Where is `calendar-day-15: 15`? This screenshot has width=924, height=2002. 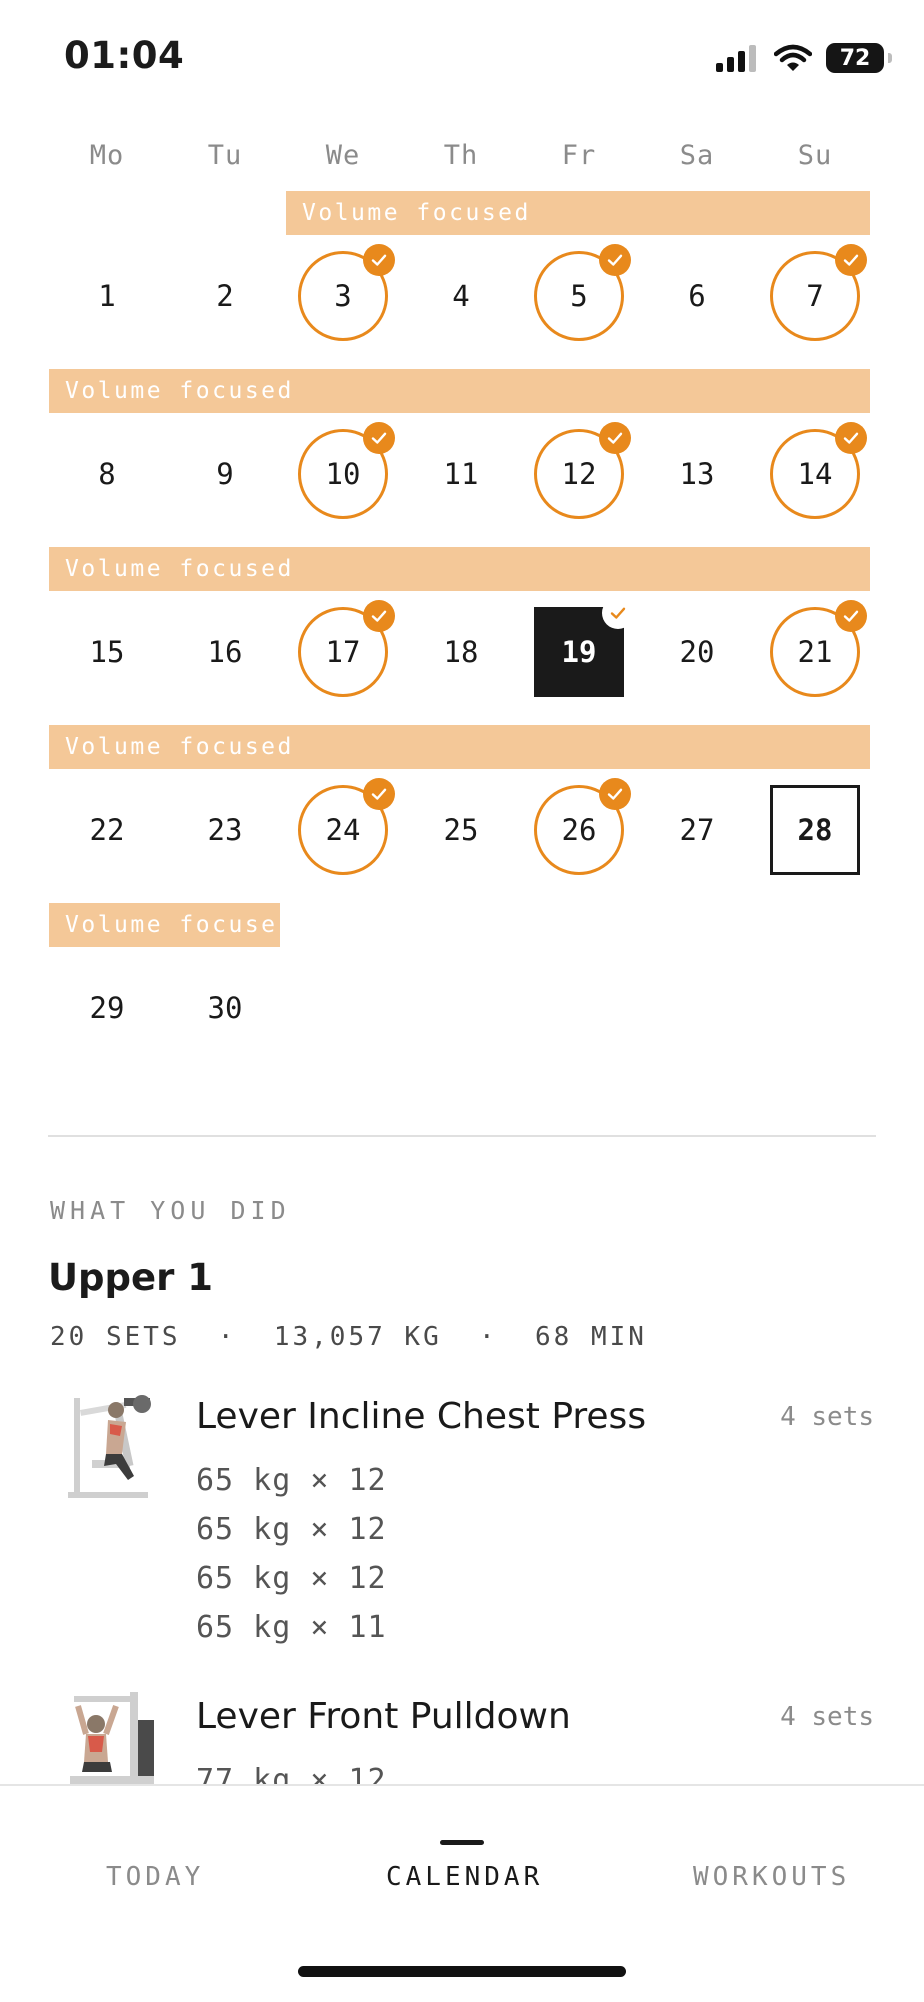 calendar-day-15: 15 is located at coordinates (107, 652).